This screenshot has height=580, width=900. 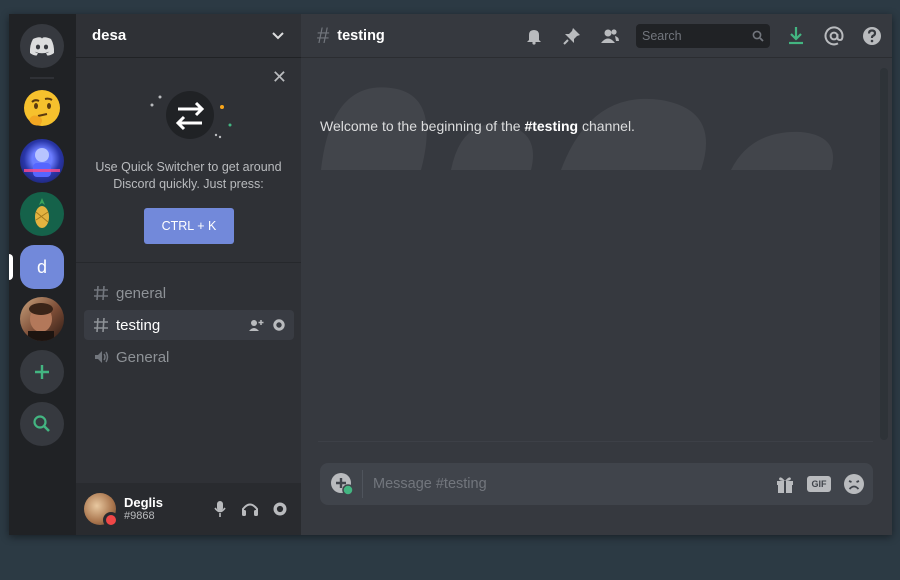 I want to click on pineapple-icon, so click(x=42, y=213).